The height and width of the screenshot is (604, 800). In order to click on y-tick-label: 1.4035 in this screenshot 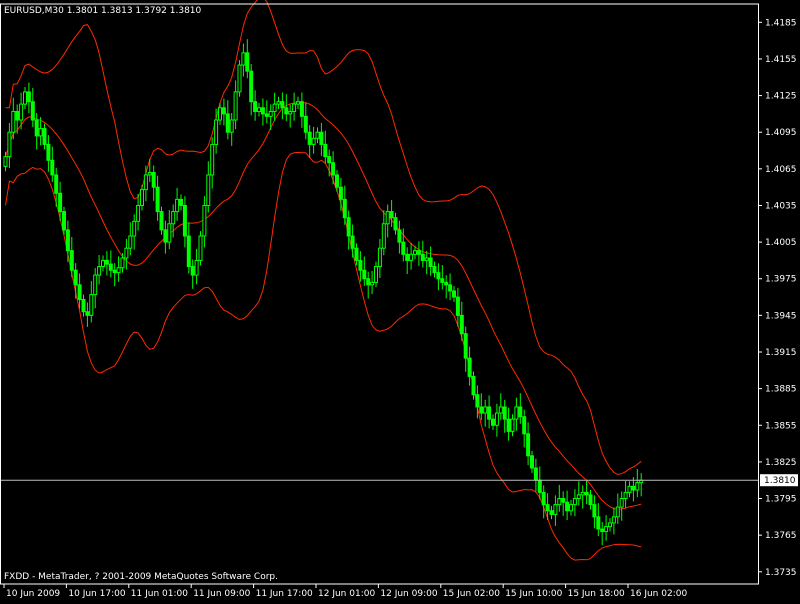, I will do `click(781, 206)`.